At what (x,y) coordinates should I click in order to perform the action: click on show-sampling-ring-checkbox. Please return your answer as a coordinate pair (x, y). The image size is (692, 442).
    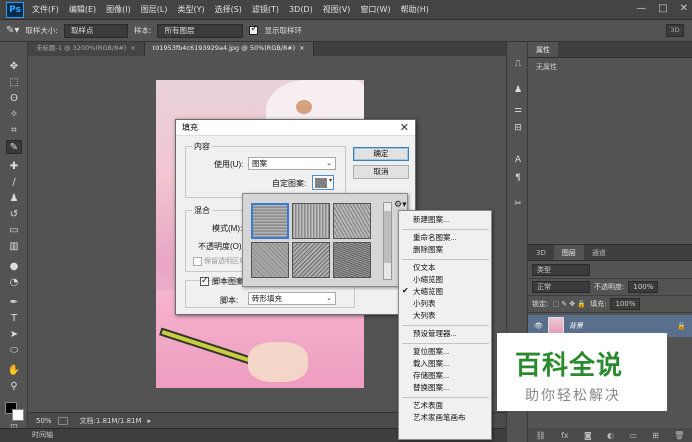
    Looking at the image, I should click on (254, 29).